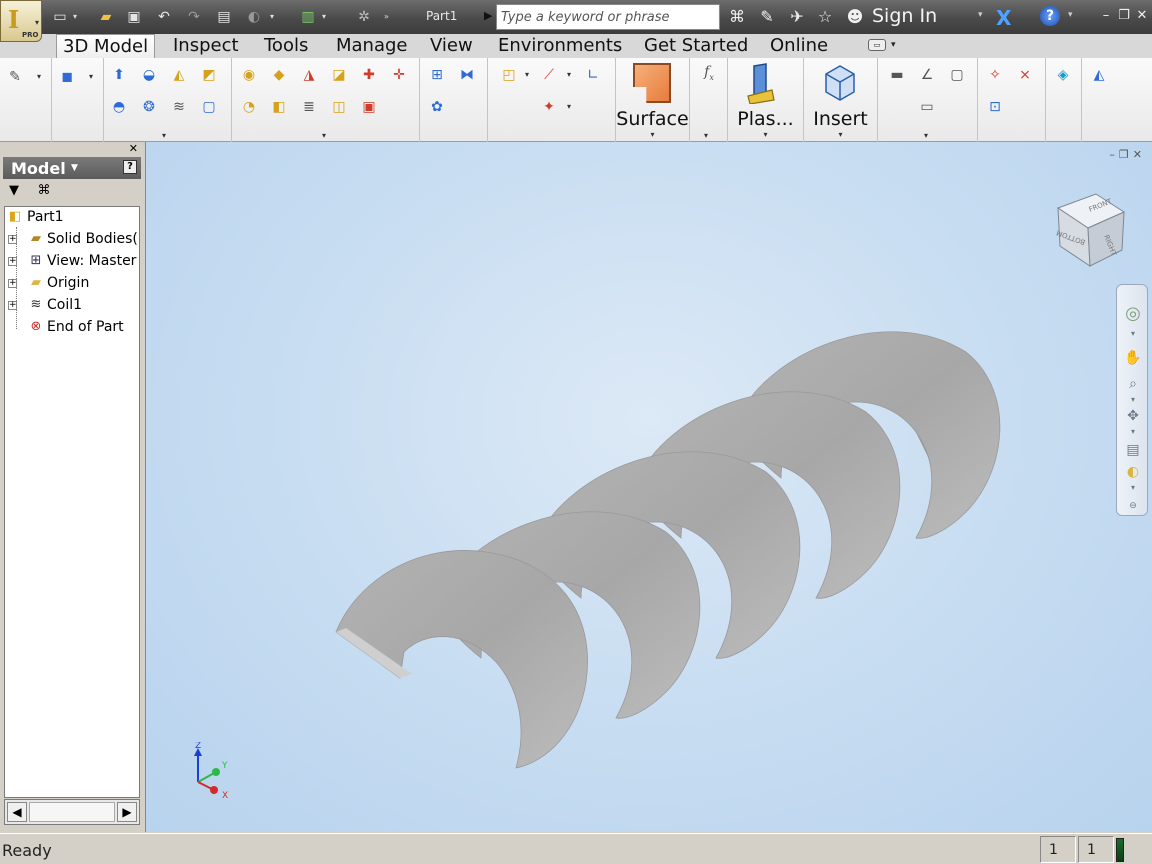  Describe the element at coordinates (44, 191) in the screenshot. I see `find-binoculars-icon: ⌘` at that location.